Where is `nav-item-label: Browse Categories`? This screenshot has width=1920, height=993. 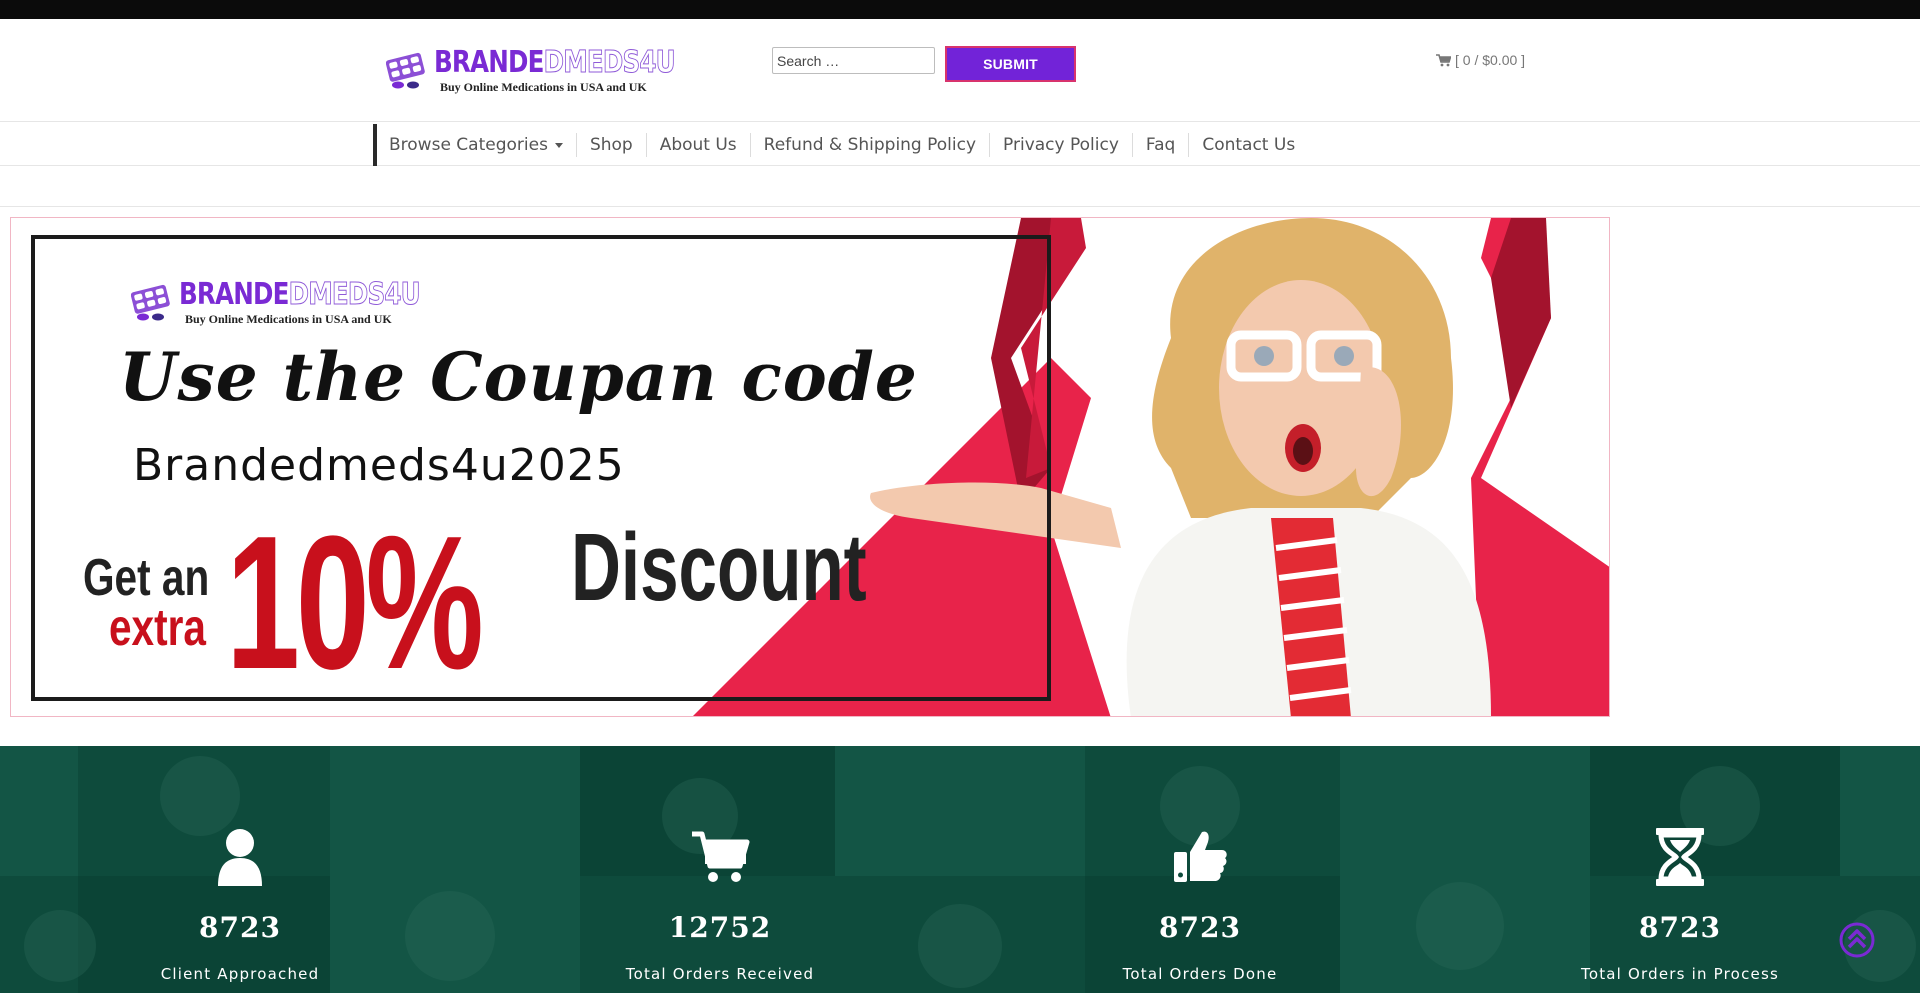
nav-item-label: Browse Categories is located at coordinates (468, 145).